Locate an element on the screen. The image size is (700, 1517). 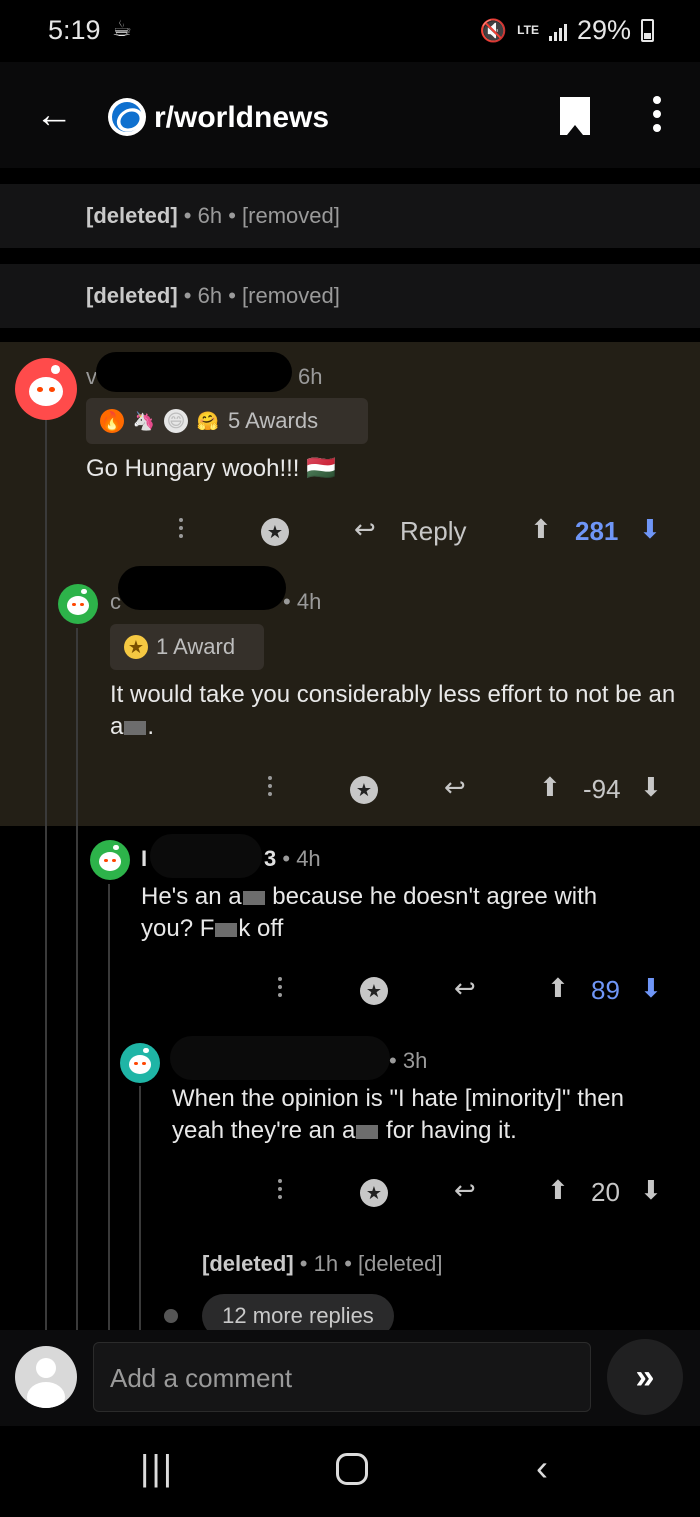
current-user-avatar is located at coordinates (46, 1377).